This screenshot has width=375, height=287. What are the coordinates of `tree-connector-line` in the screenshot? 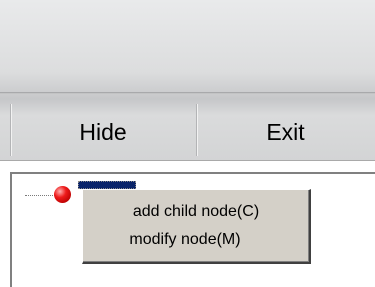 It's located at (41, 195).